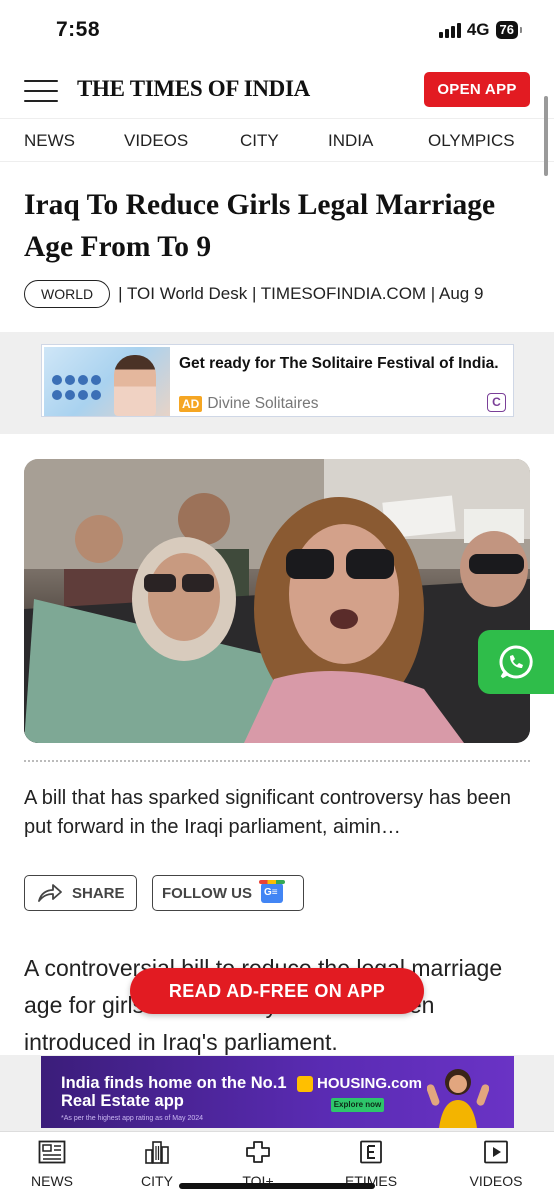  I want to click on share-arrow-icon, so click(50, 893).